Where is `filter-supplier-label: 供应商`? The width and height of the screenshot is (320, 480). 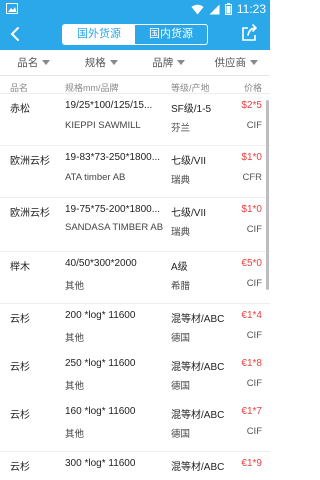
filter-supplier-label: 供应商 is located at coordinates (230, 63).